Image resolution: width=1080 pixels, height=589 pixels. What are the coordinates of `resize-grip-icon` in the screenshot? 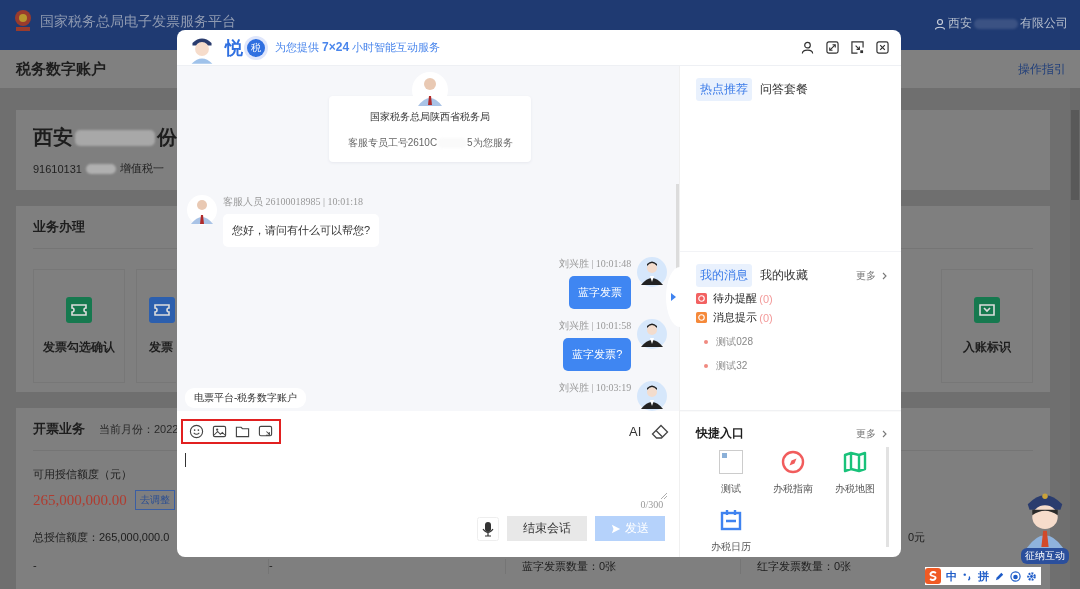 It's located at (664, 496).